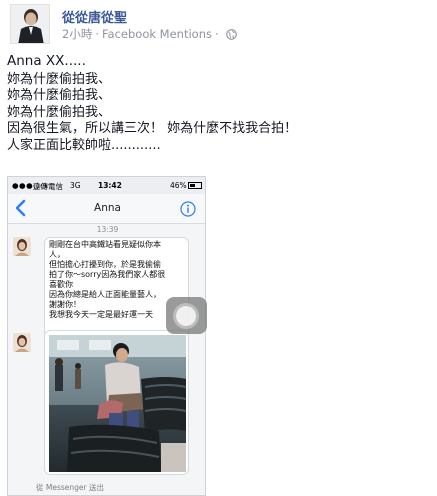 The image size is (437, 496). What do you see at coordinates (94, 16) in the screenshot?
I see `author-name-link: 從從唐從聖` at bounding box center [94, 16].